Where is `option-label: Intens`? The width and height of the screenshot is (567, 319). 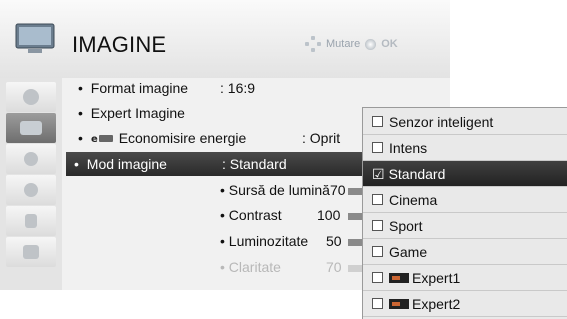
option-label: Intens is located at coordinates (408, 147).